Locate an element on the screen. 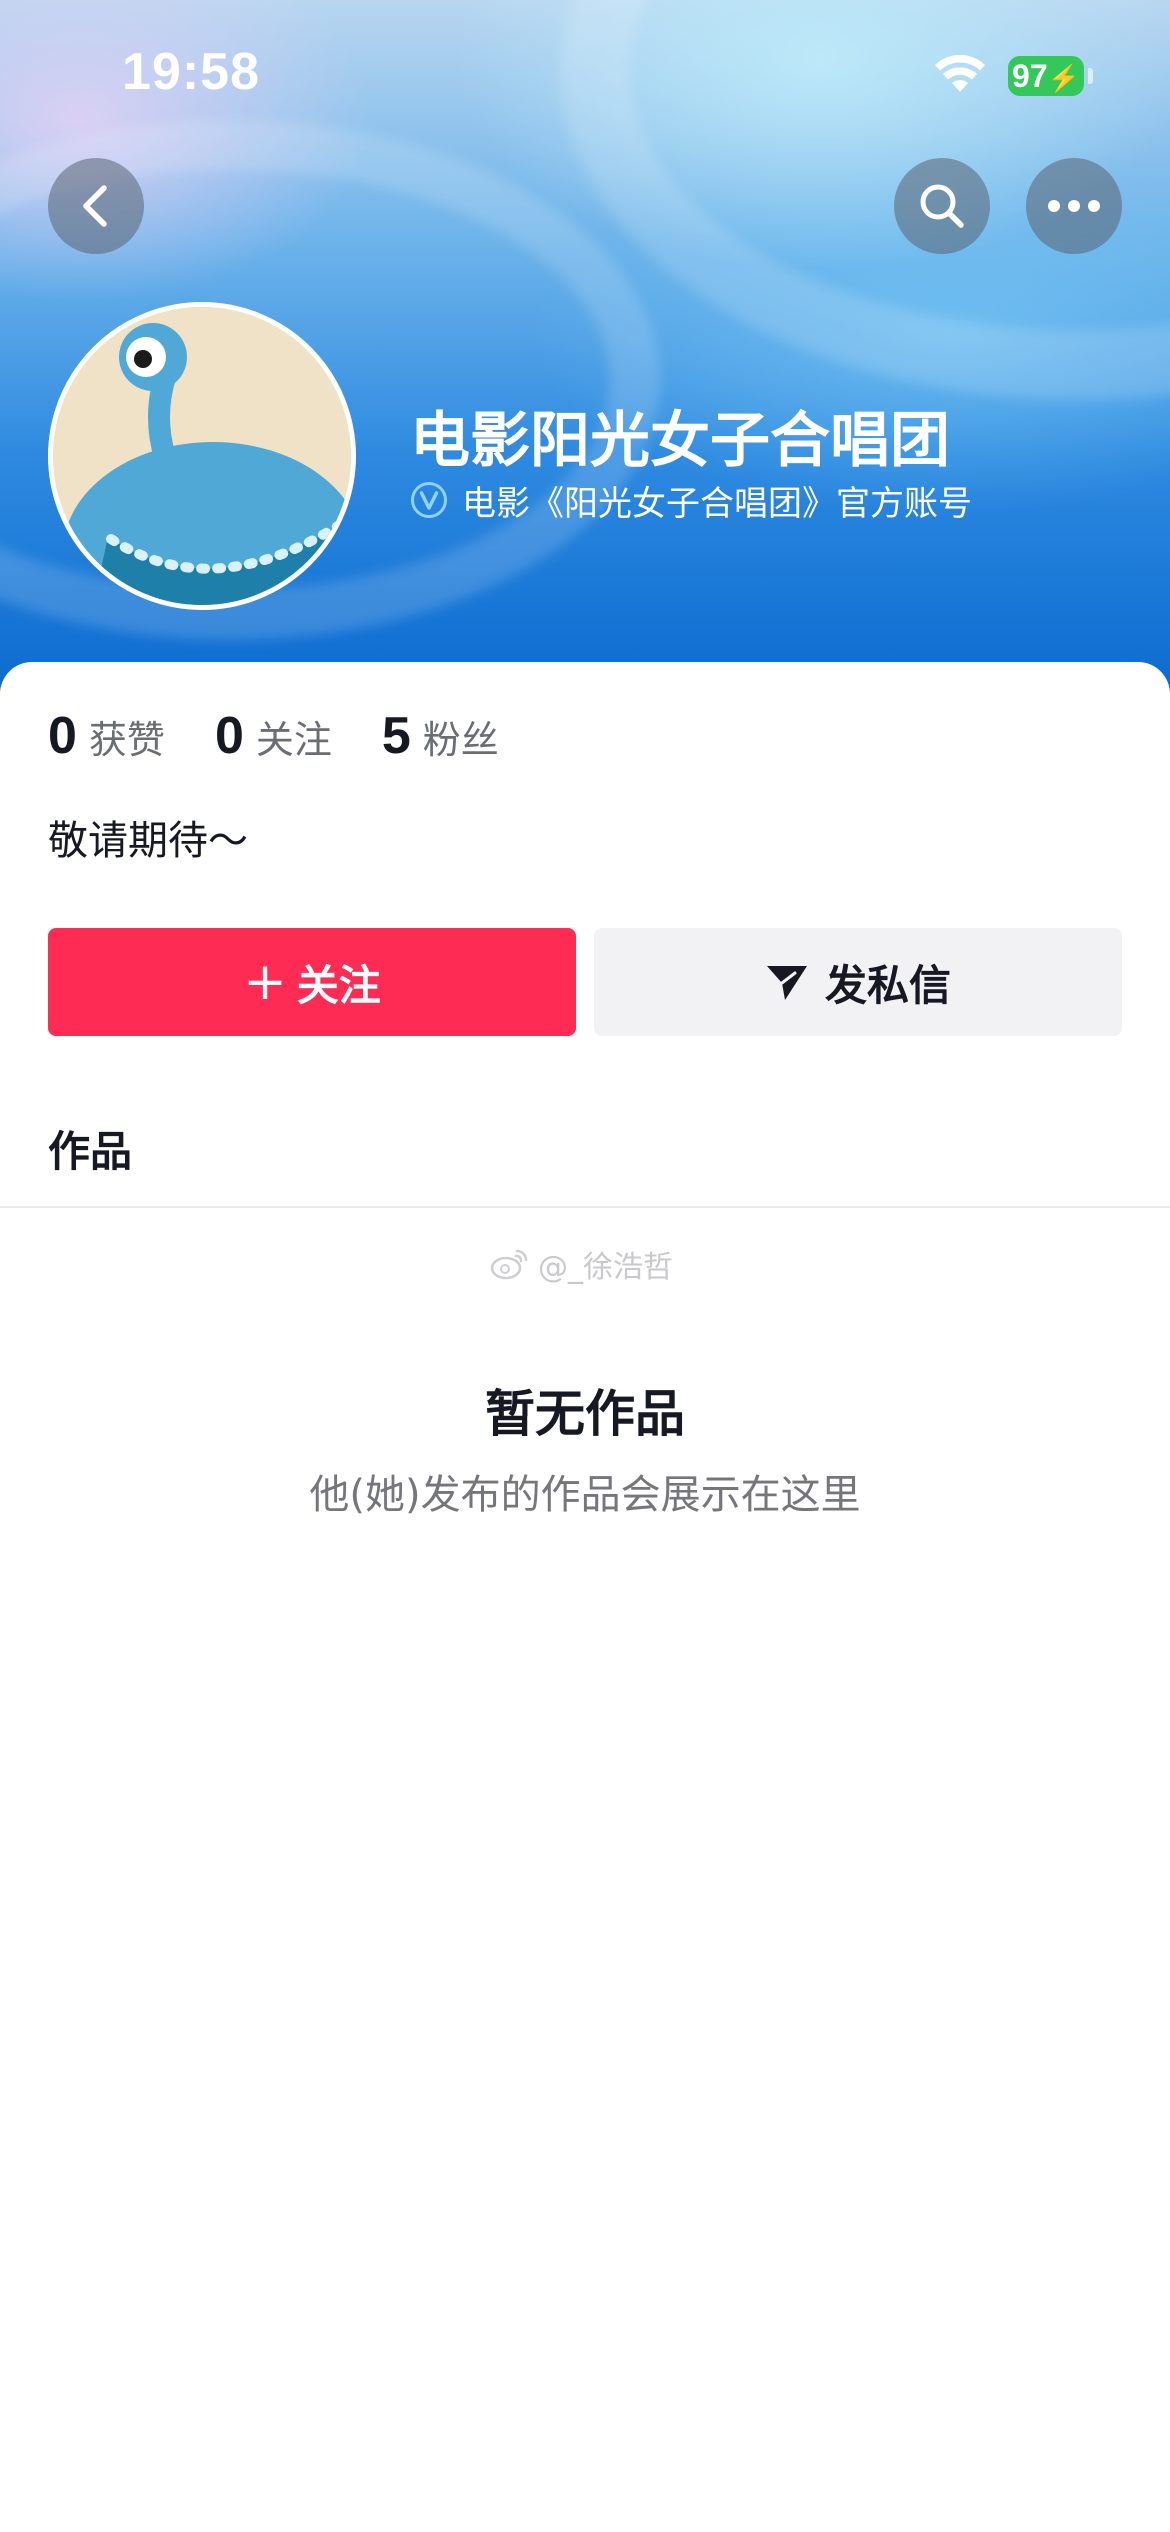 The height and width of the screenshot is (2532, 1170). avatar is located at coordinates (202, 456).